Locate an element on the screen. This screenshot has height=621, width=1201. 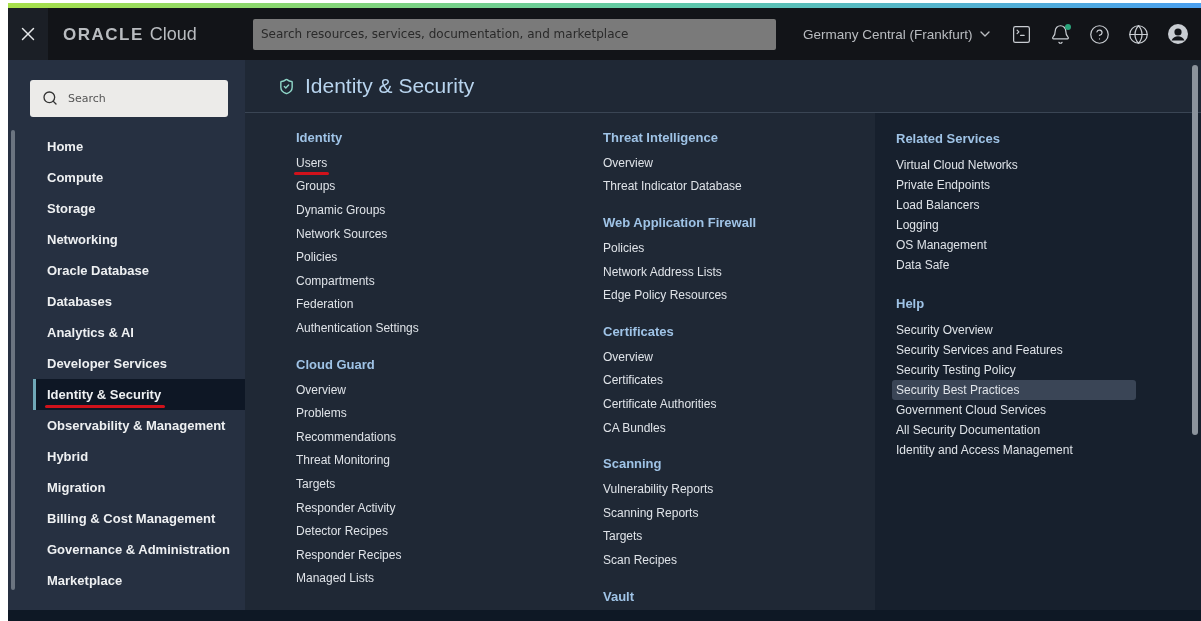
globe-icon is located at coordinates (1139, 34).